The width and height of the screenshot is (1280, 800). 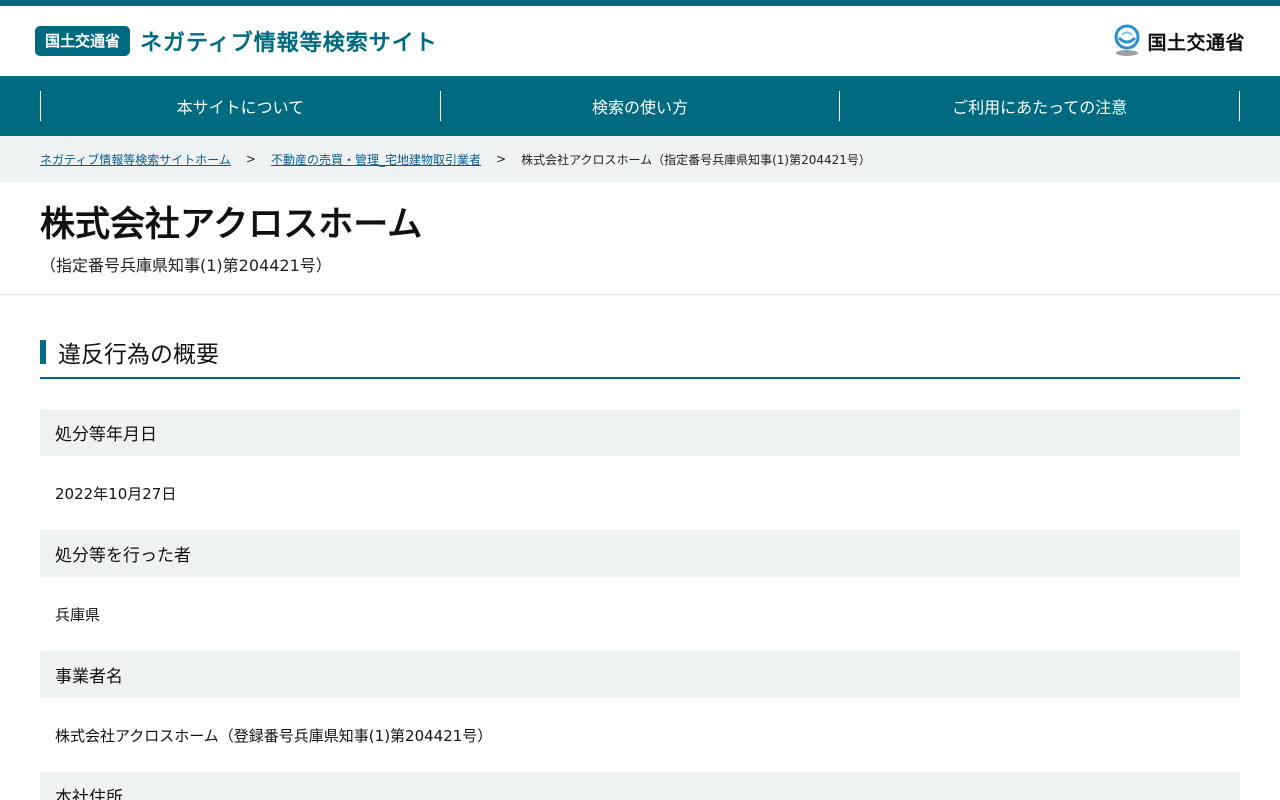 What do you see at coordinates (640, 553) in the screenshot?
I see `detail-label-authority: 処分等を行った者` at bounding box center [640, 553].